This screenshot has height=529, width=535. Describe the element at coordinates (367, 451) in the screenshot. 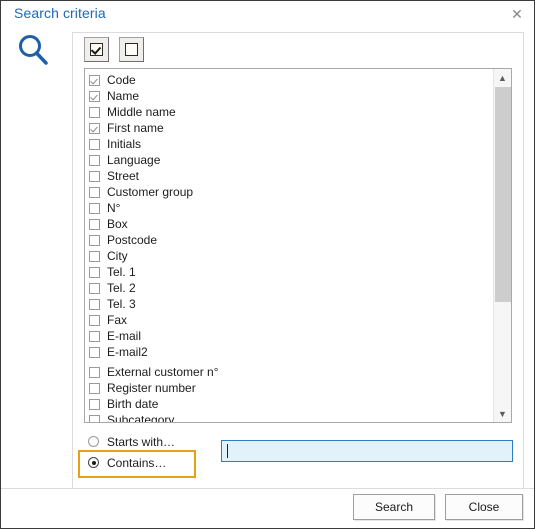

I see `search-input` at that location.